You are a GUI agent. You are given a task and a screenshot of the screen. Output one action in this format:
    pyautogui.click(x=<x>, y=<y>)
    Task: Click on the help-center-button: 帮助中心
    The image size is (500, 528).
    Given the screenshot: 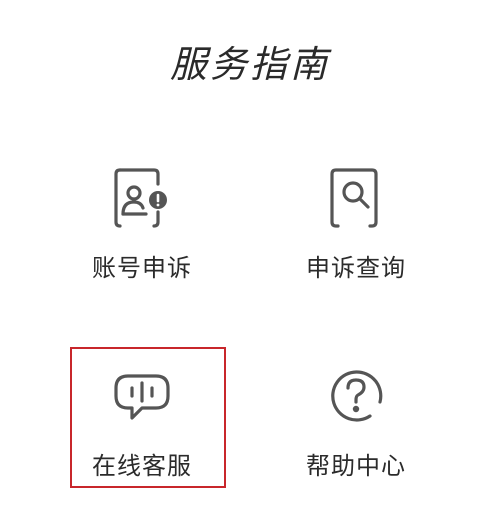 What is the action you would take?
    pyautogui.click(x=356, y=429)
    